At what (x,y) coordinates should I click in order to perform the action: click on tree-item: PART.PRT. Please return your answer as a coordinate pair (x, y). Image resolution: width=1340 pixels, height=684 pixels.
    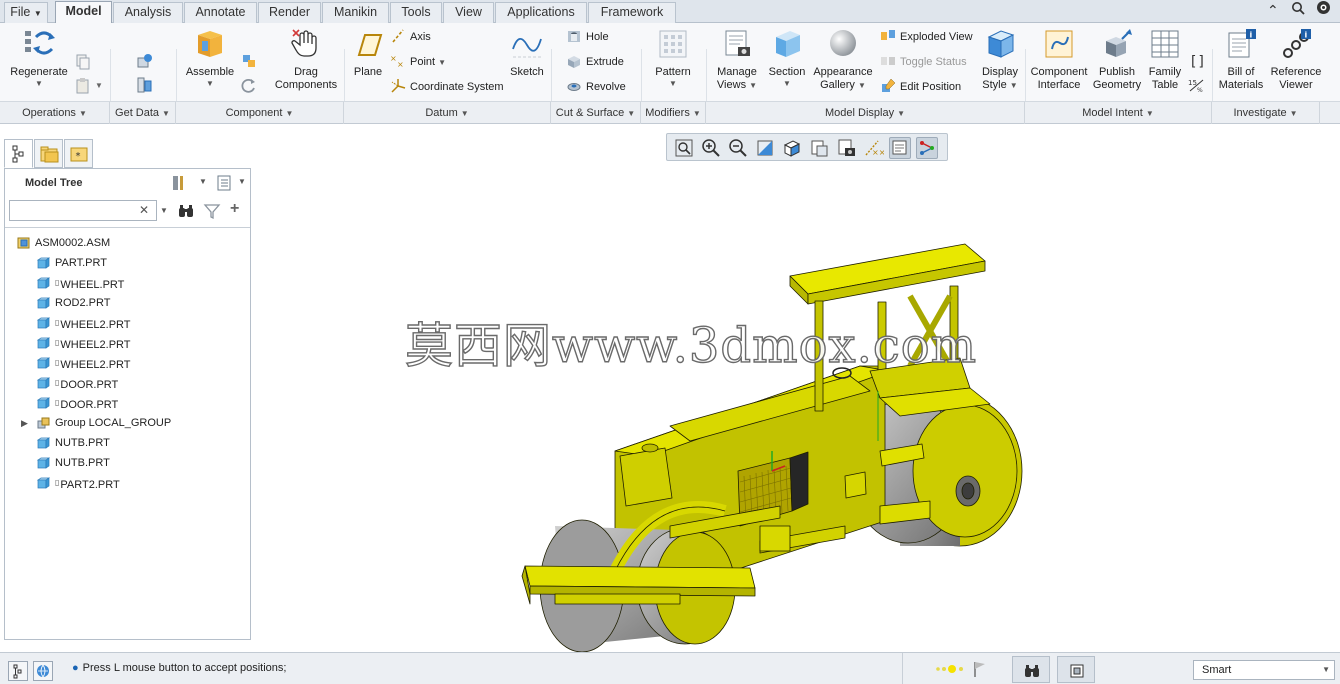
    Looking at the image, I should click on (127, 263).